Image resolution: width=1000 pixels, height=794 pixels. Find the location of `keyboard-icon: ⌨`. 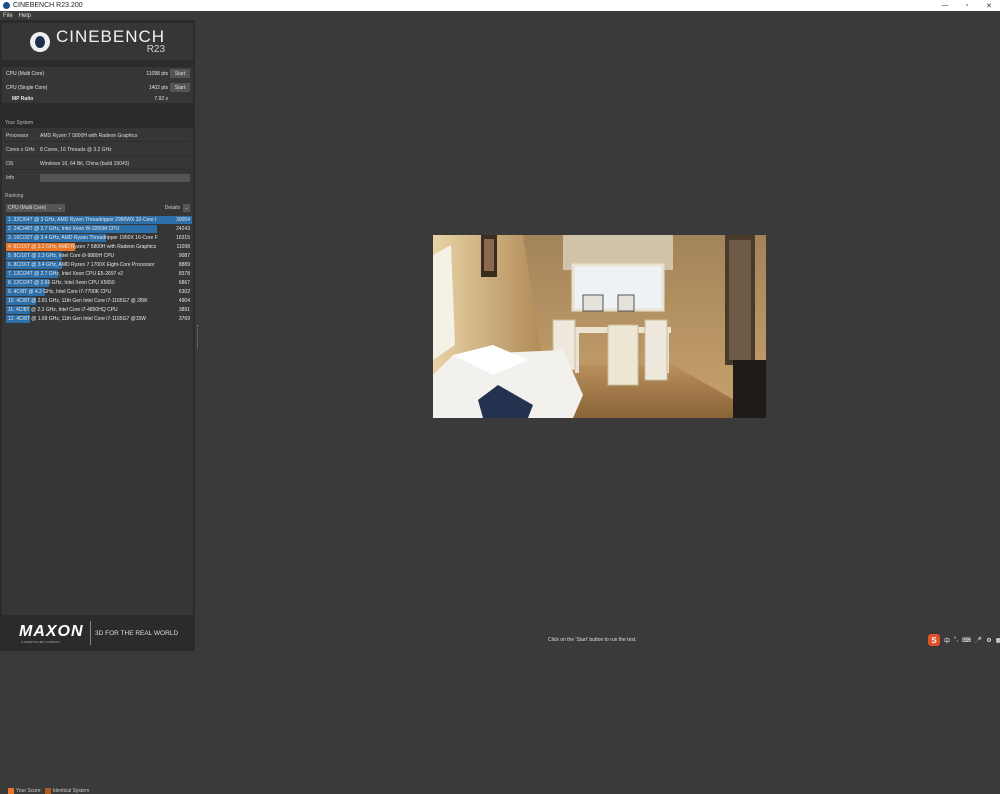

keyboard-icon: ⌨ is located at coordinates (966, 640).